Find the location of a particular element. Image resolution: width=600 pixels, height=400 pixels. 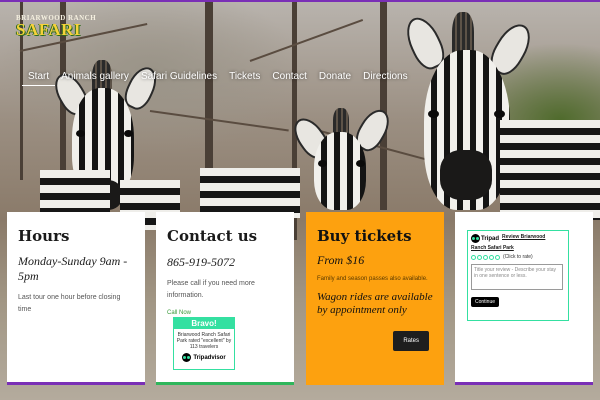

nav-item-directions: Directions is located at coordinates (385, 78).